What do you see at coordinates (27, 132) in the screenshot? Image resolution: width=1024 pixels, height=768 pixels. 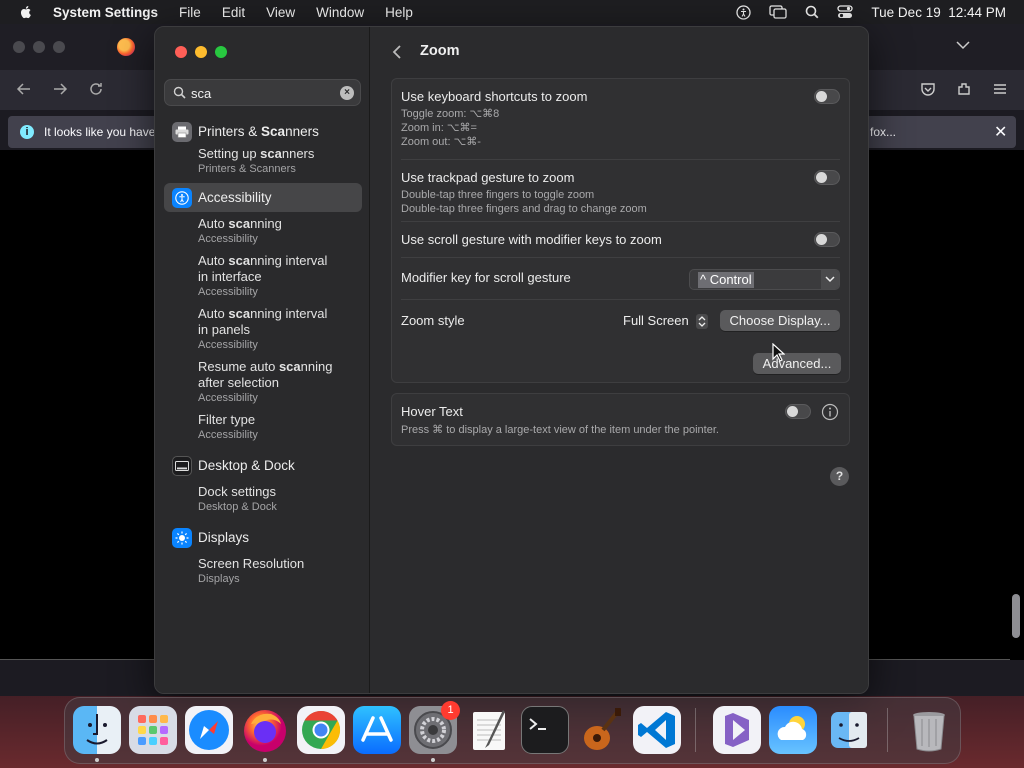 I see `info-icon: i` at bounding box center [27, 132].